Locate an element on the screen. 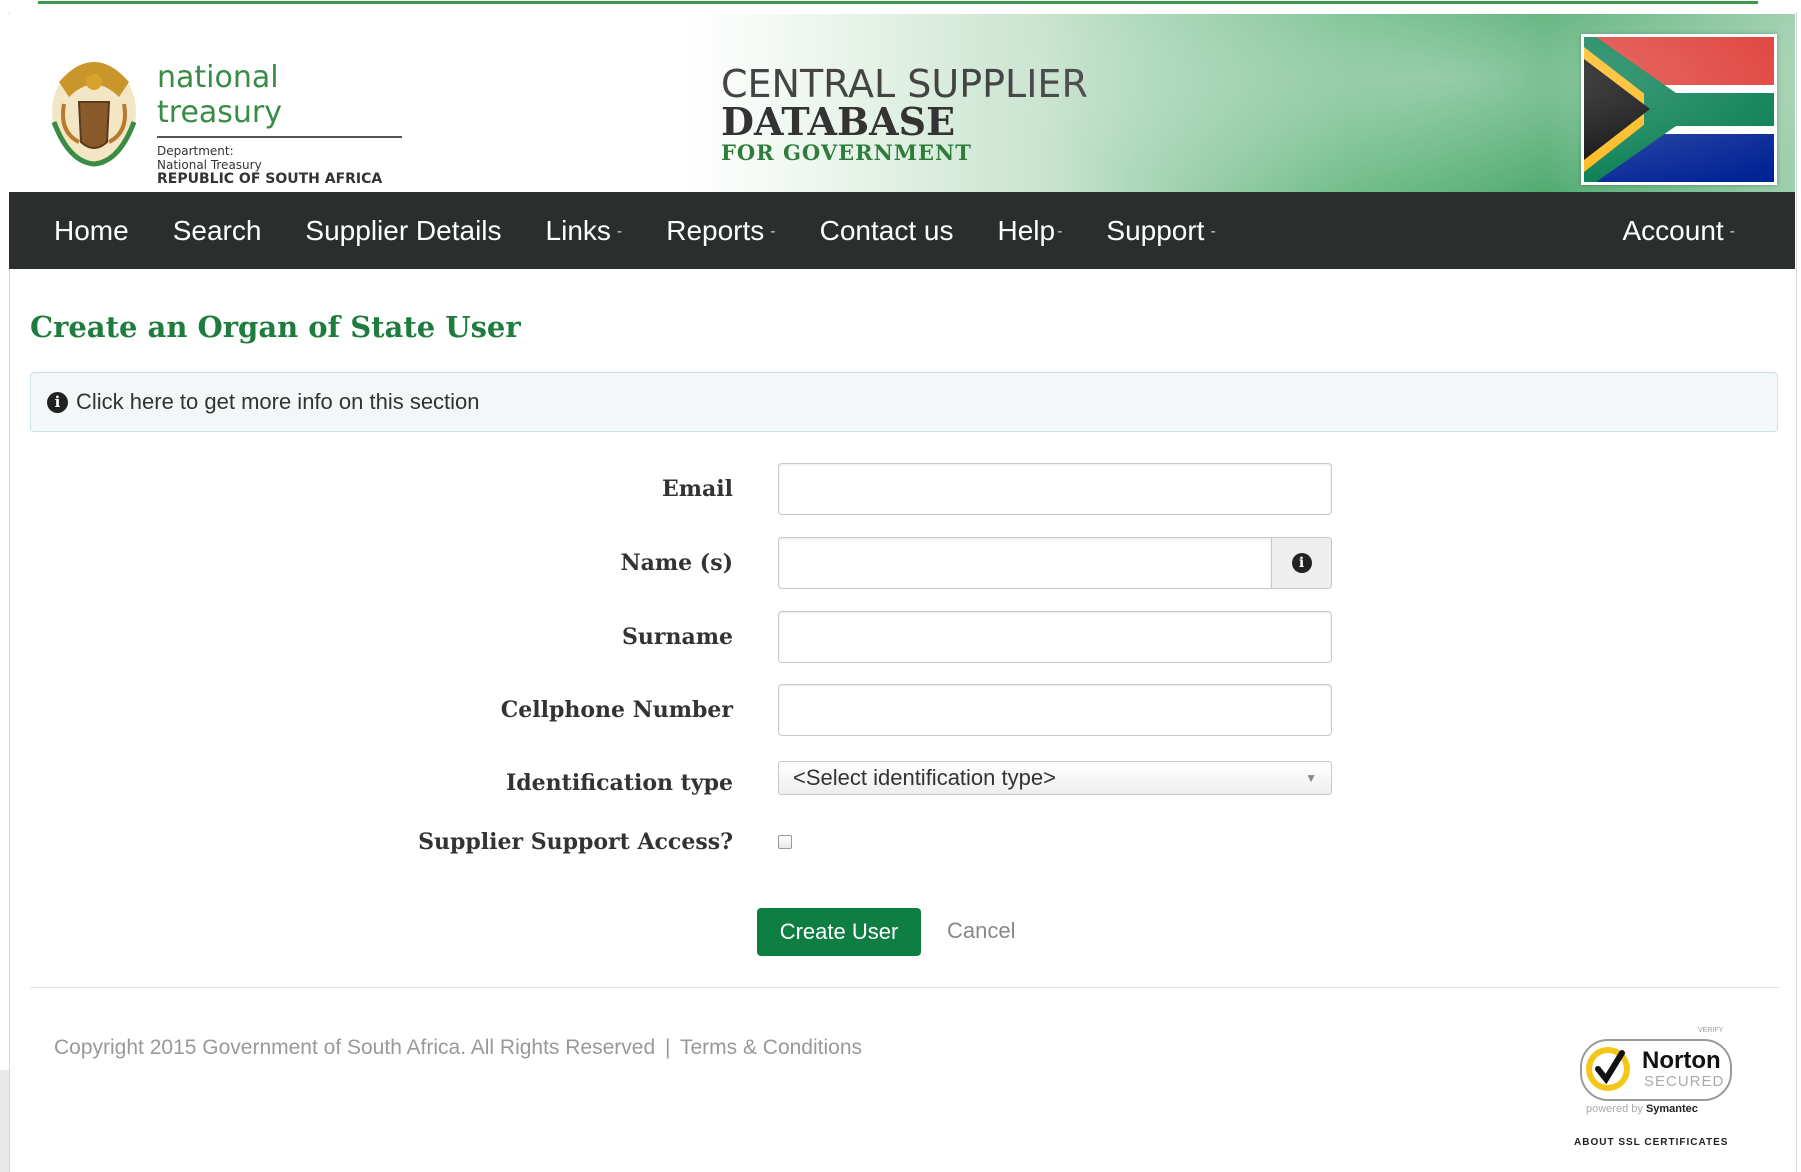 Image resolution: width=1801 pixels, height=1172 pixels. norton-badge: Norton SECURED is located at coordinates (1656, 1070).